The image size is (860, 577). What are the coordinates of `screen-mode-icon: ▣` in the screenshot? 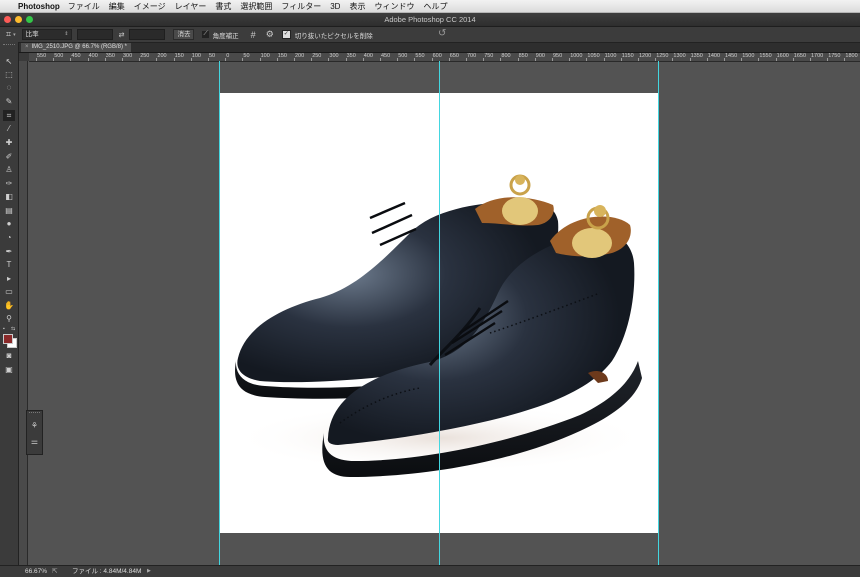 It's located at (9, 369).